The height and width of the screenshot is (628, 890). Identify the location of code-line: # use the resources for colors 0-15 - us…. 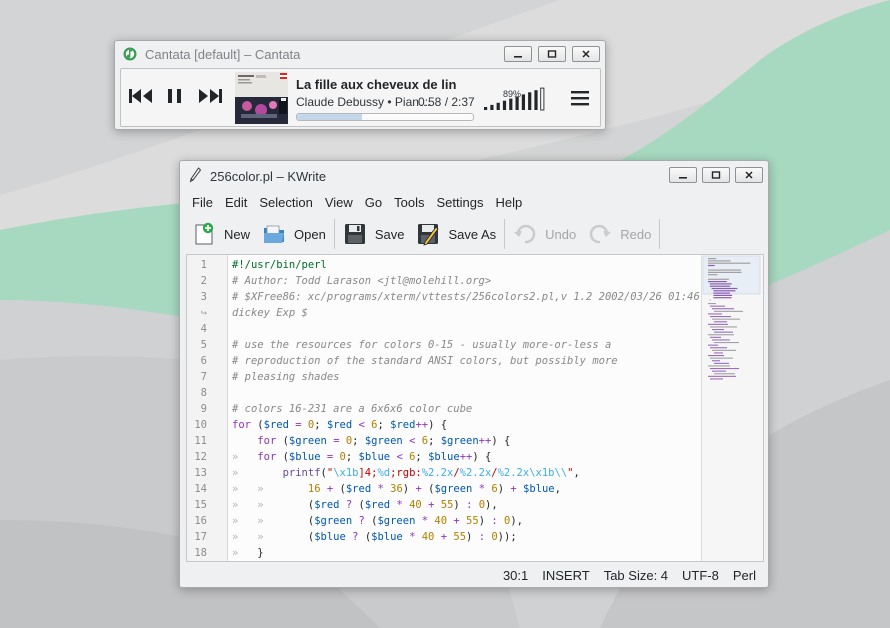
(421, 345).